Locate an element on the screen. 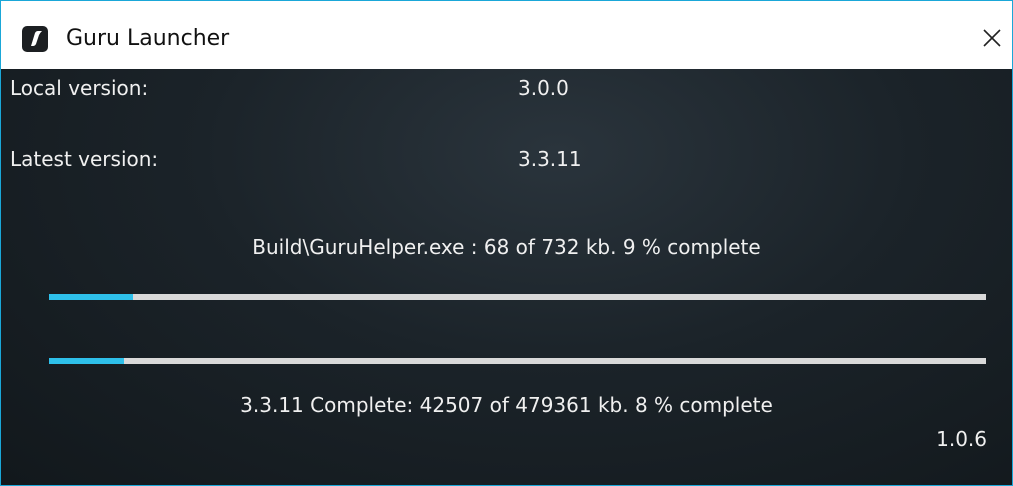  launcher-version: 1.0.6 is located at coordinates (961, 439).